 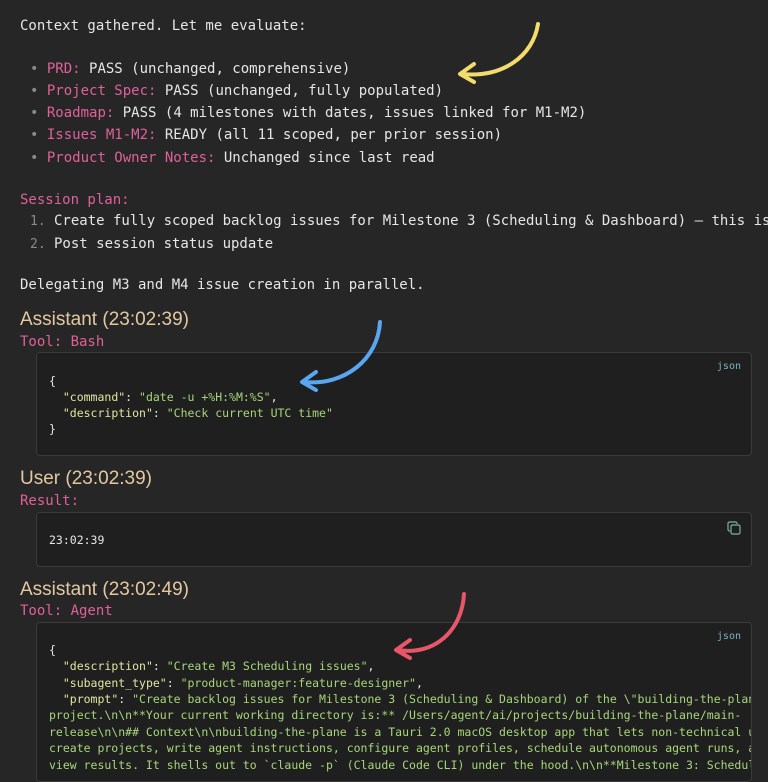 What do you see at coordinates (80, 113) in the screenshot?
I see `check-key: Roadmap:` at bounding box center [80, 113].